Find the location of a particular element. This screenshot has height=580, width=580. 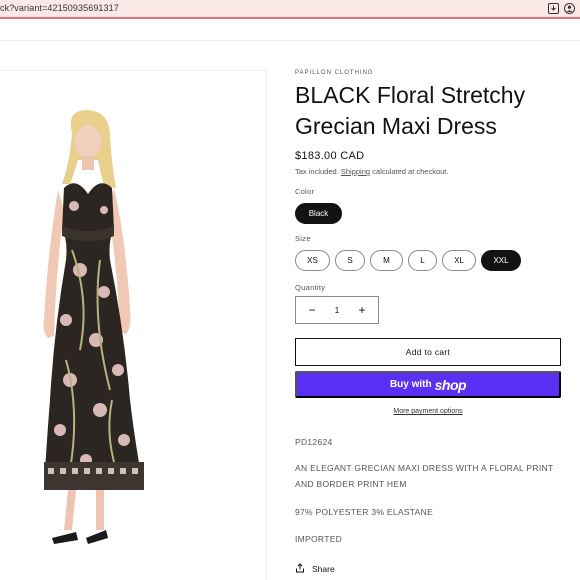

buy-with-label: Buy with is located at coordinates (410, 384).